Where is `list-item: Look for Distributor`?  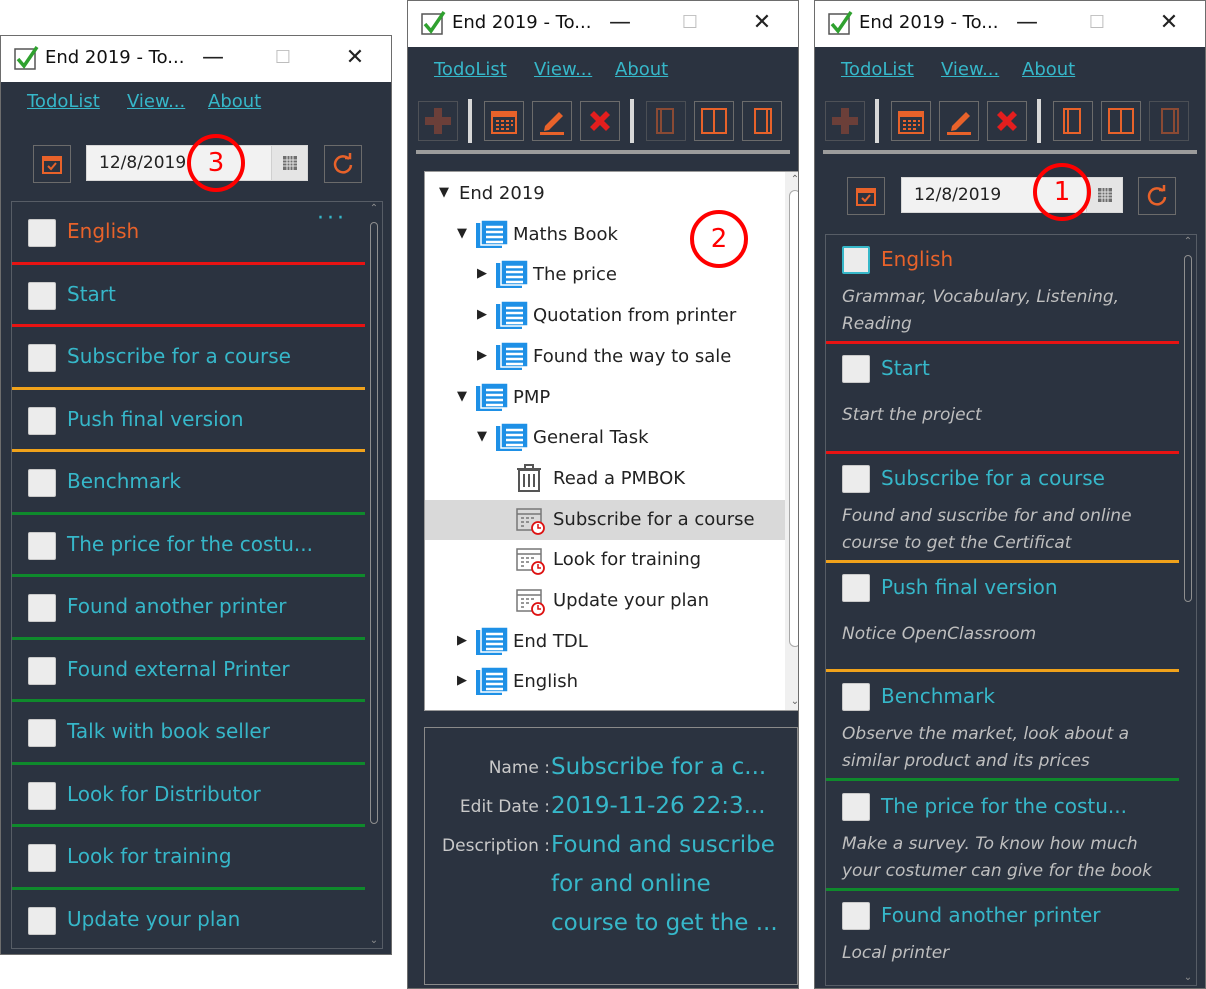
list-item: Look for Distributor is located at coordinates (188, 796).